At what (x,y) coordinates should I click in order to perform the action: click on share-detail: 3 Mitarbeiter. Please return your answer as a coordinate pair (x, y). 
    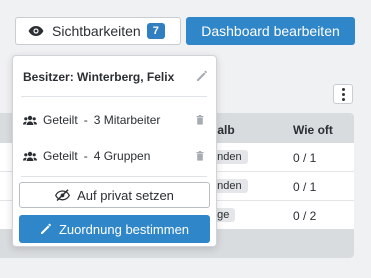
    Looking at the image, I should click on (127, 120).